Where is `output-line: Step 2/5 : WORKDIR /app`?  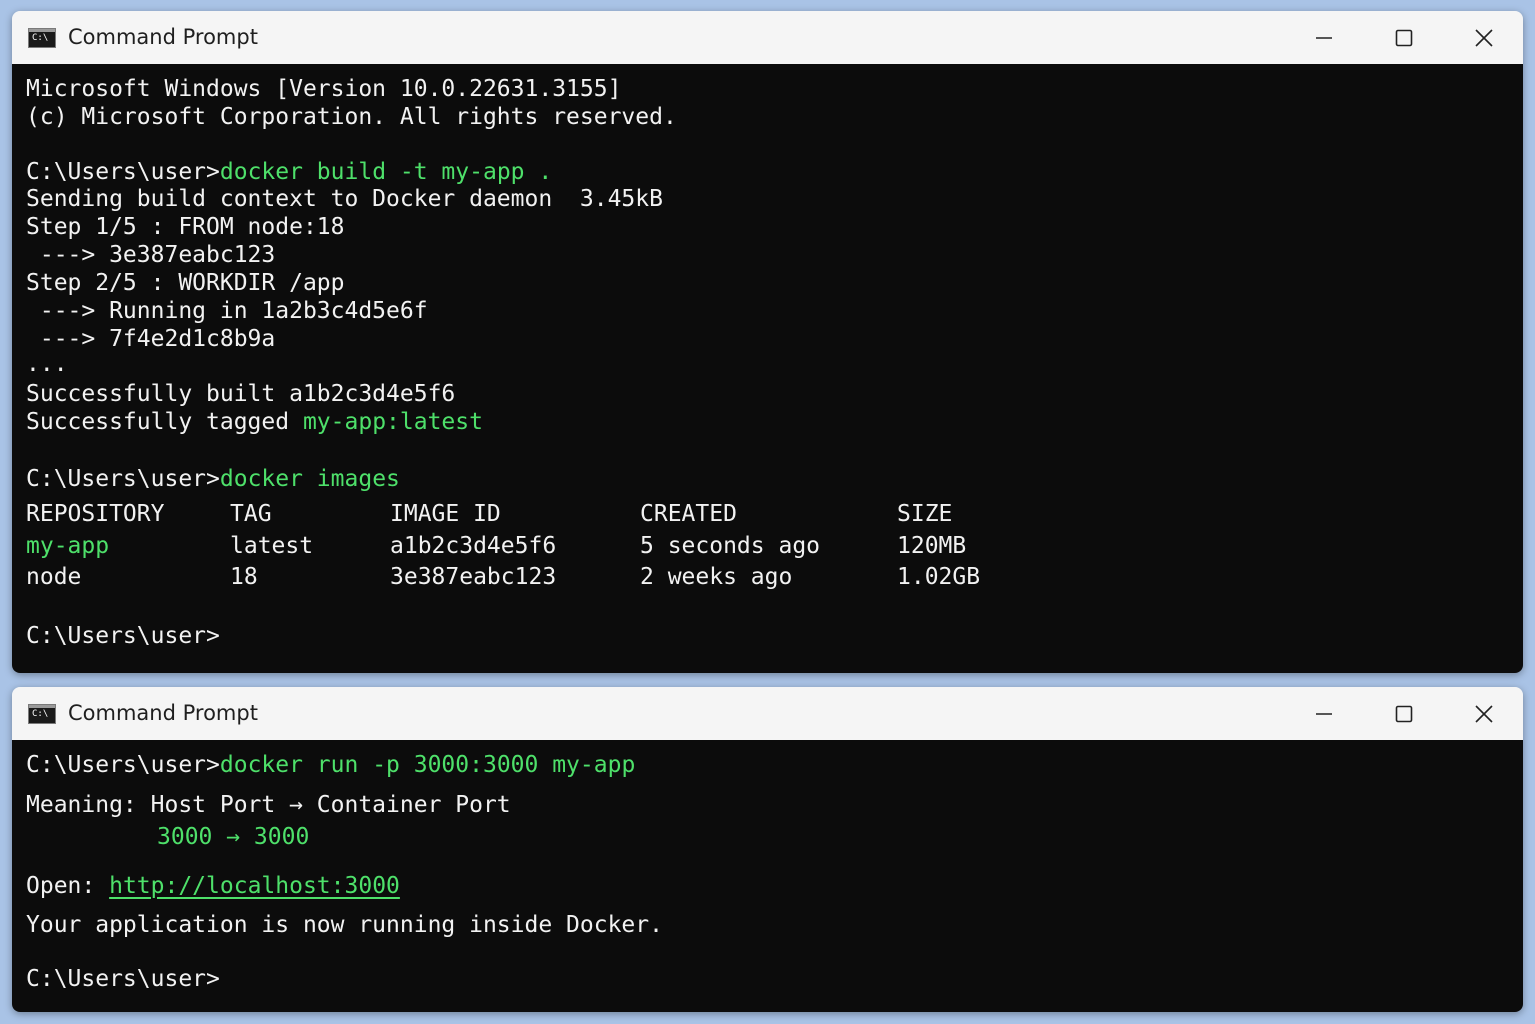
output-line: Step 2/5 : WORKDIR /app is located at coordinates (185, 283).